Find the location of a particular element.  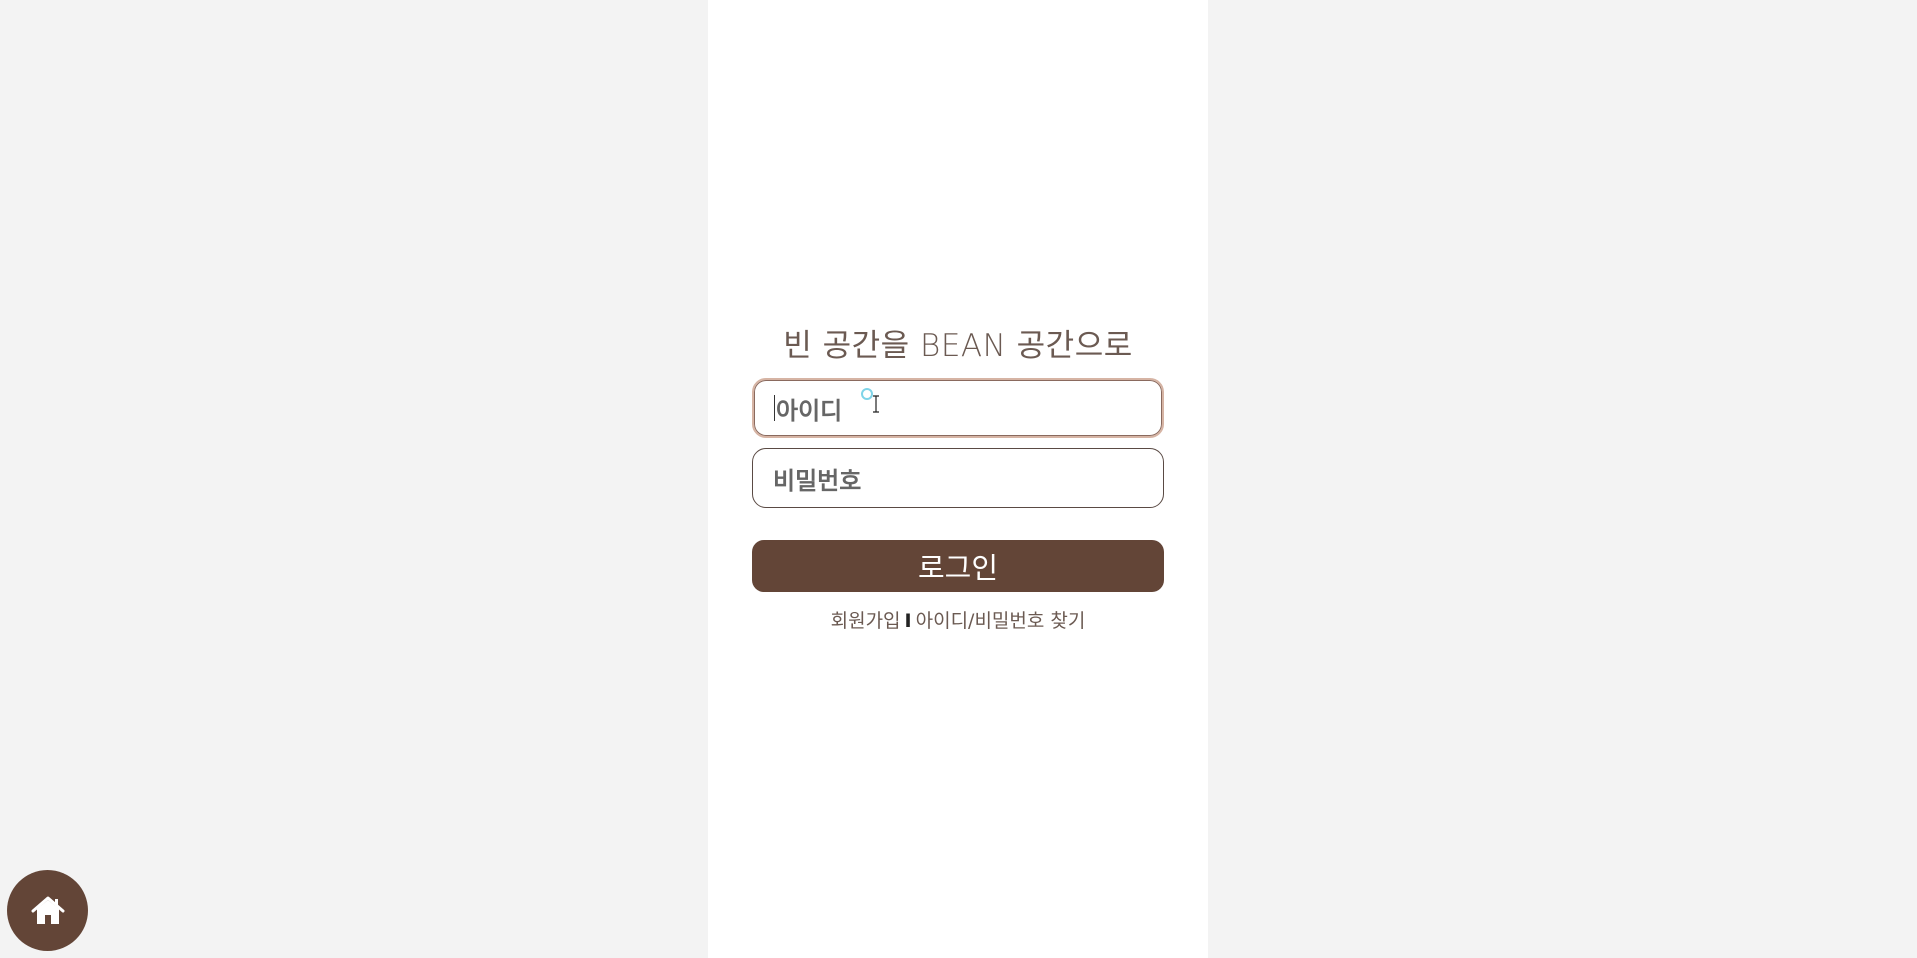

tagline: 빈 공간을 BEAN 공간으로 is located at coordinates (958, 346).